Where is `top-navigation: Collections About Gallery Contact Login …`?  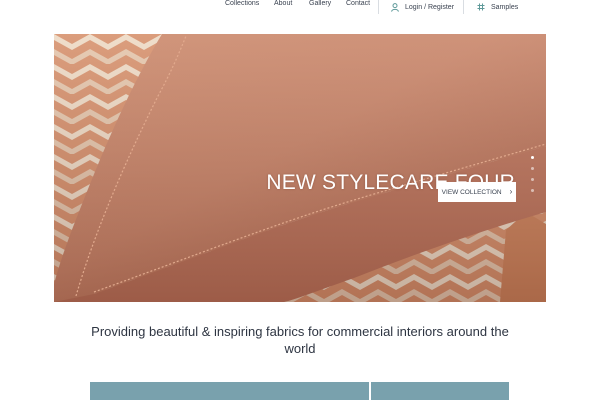
top-navigation: Collections About Gallery Contact Login … is located at coordinates (300, 9).